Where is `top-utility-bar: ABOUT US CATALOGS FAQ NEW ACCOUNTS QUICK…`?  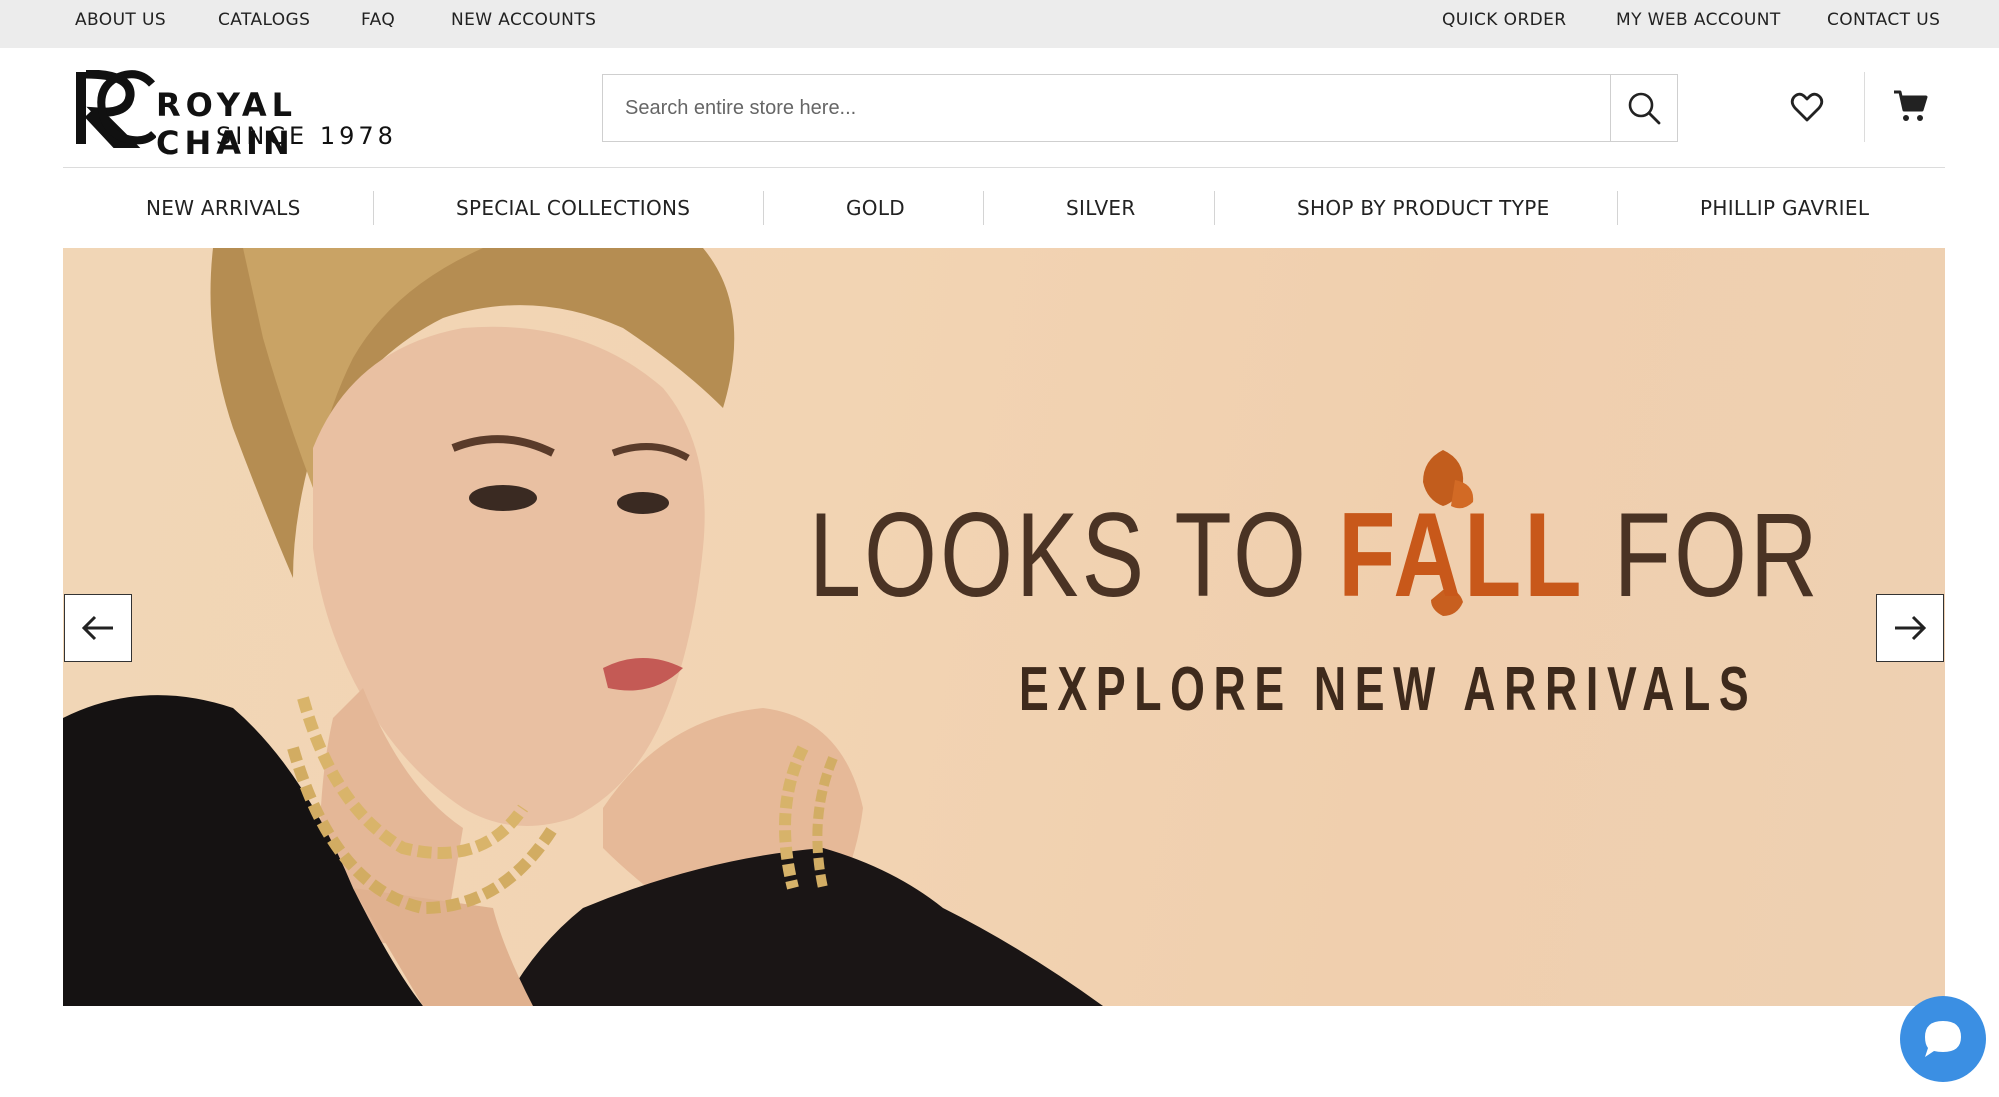 top-utility-bar: ABOUT US CATALOGS FAQ NEW ACCOUNTS QUICK… is located at coordinates (999, 24).